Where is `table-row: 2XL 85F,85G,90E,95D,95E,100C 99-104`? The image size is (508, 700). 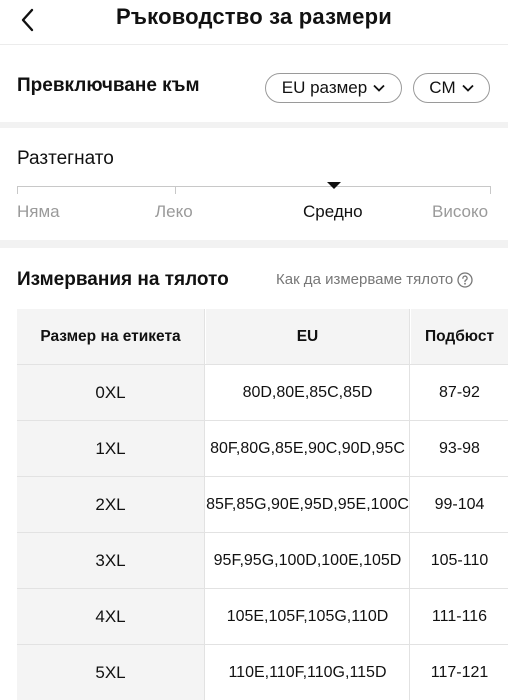 table-row: 2XL 85F,85G,90E,95D,95E,100C 99-104 is located at coordinates (262, 504).